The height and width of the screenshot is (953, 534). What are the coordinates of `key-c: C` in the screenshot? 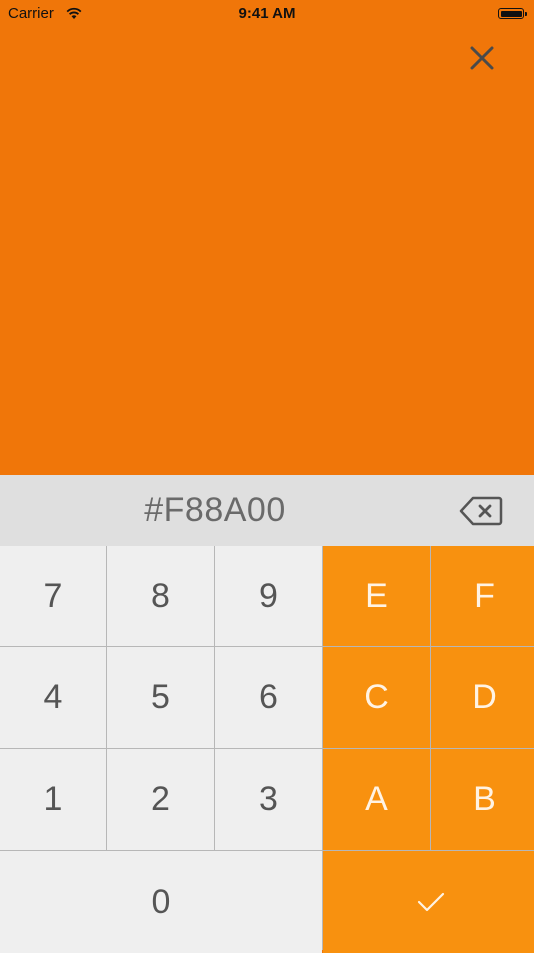 It's located at (376, 697).